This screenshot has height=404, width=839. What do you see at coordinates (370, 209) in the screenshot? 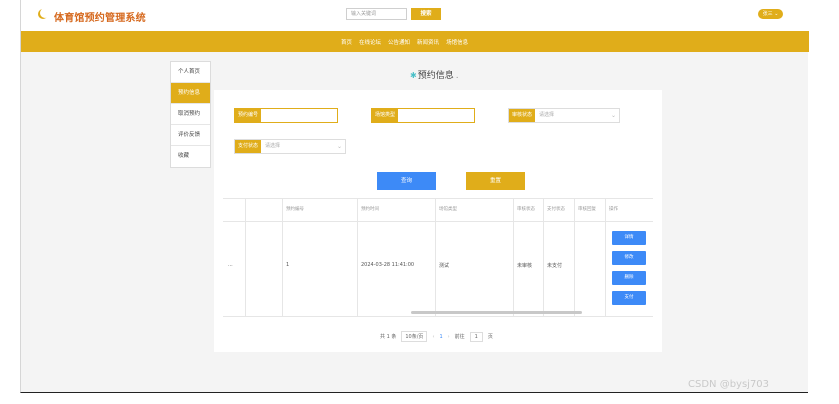
I see `table-header: 预约时间` at bounding box center [370, 209].